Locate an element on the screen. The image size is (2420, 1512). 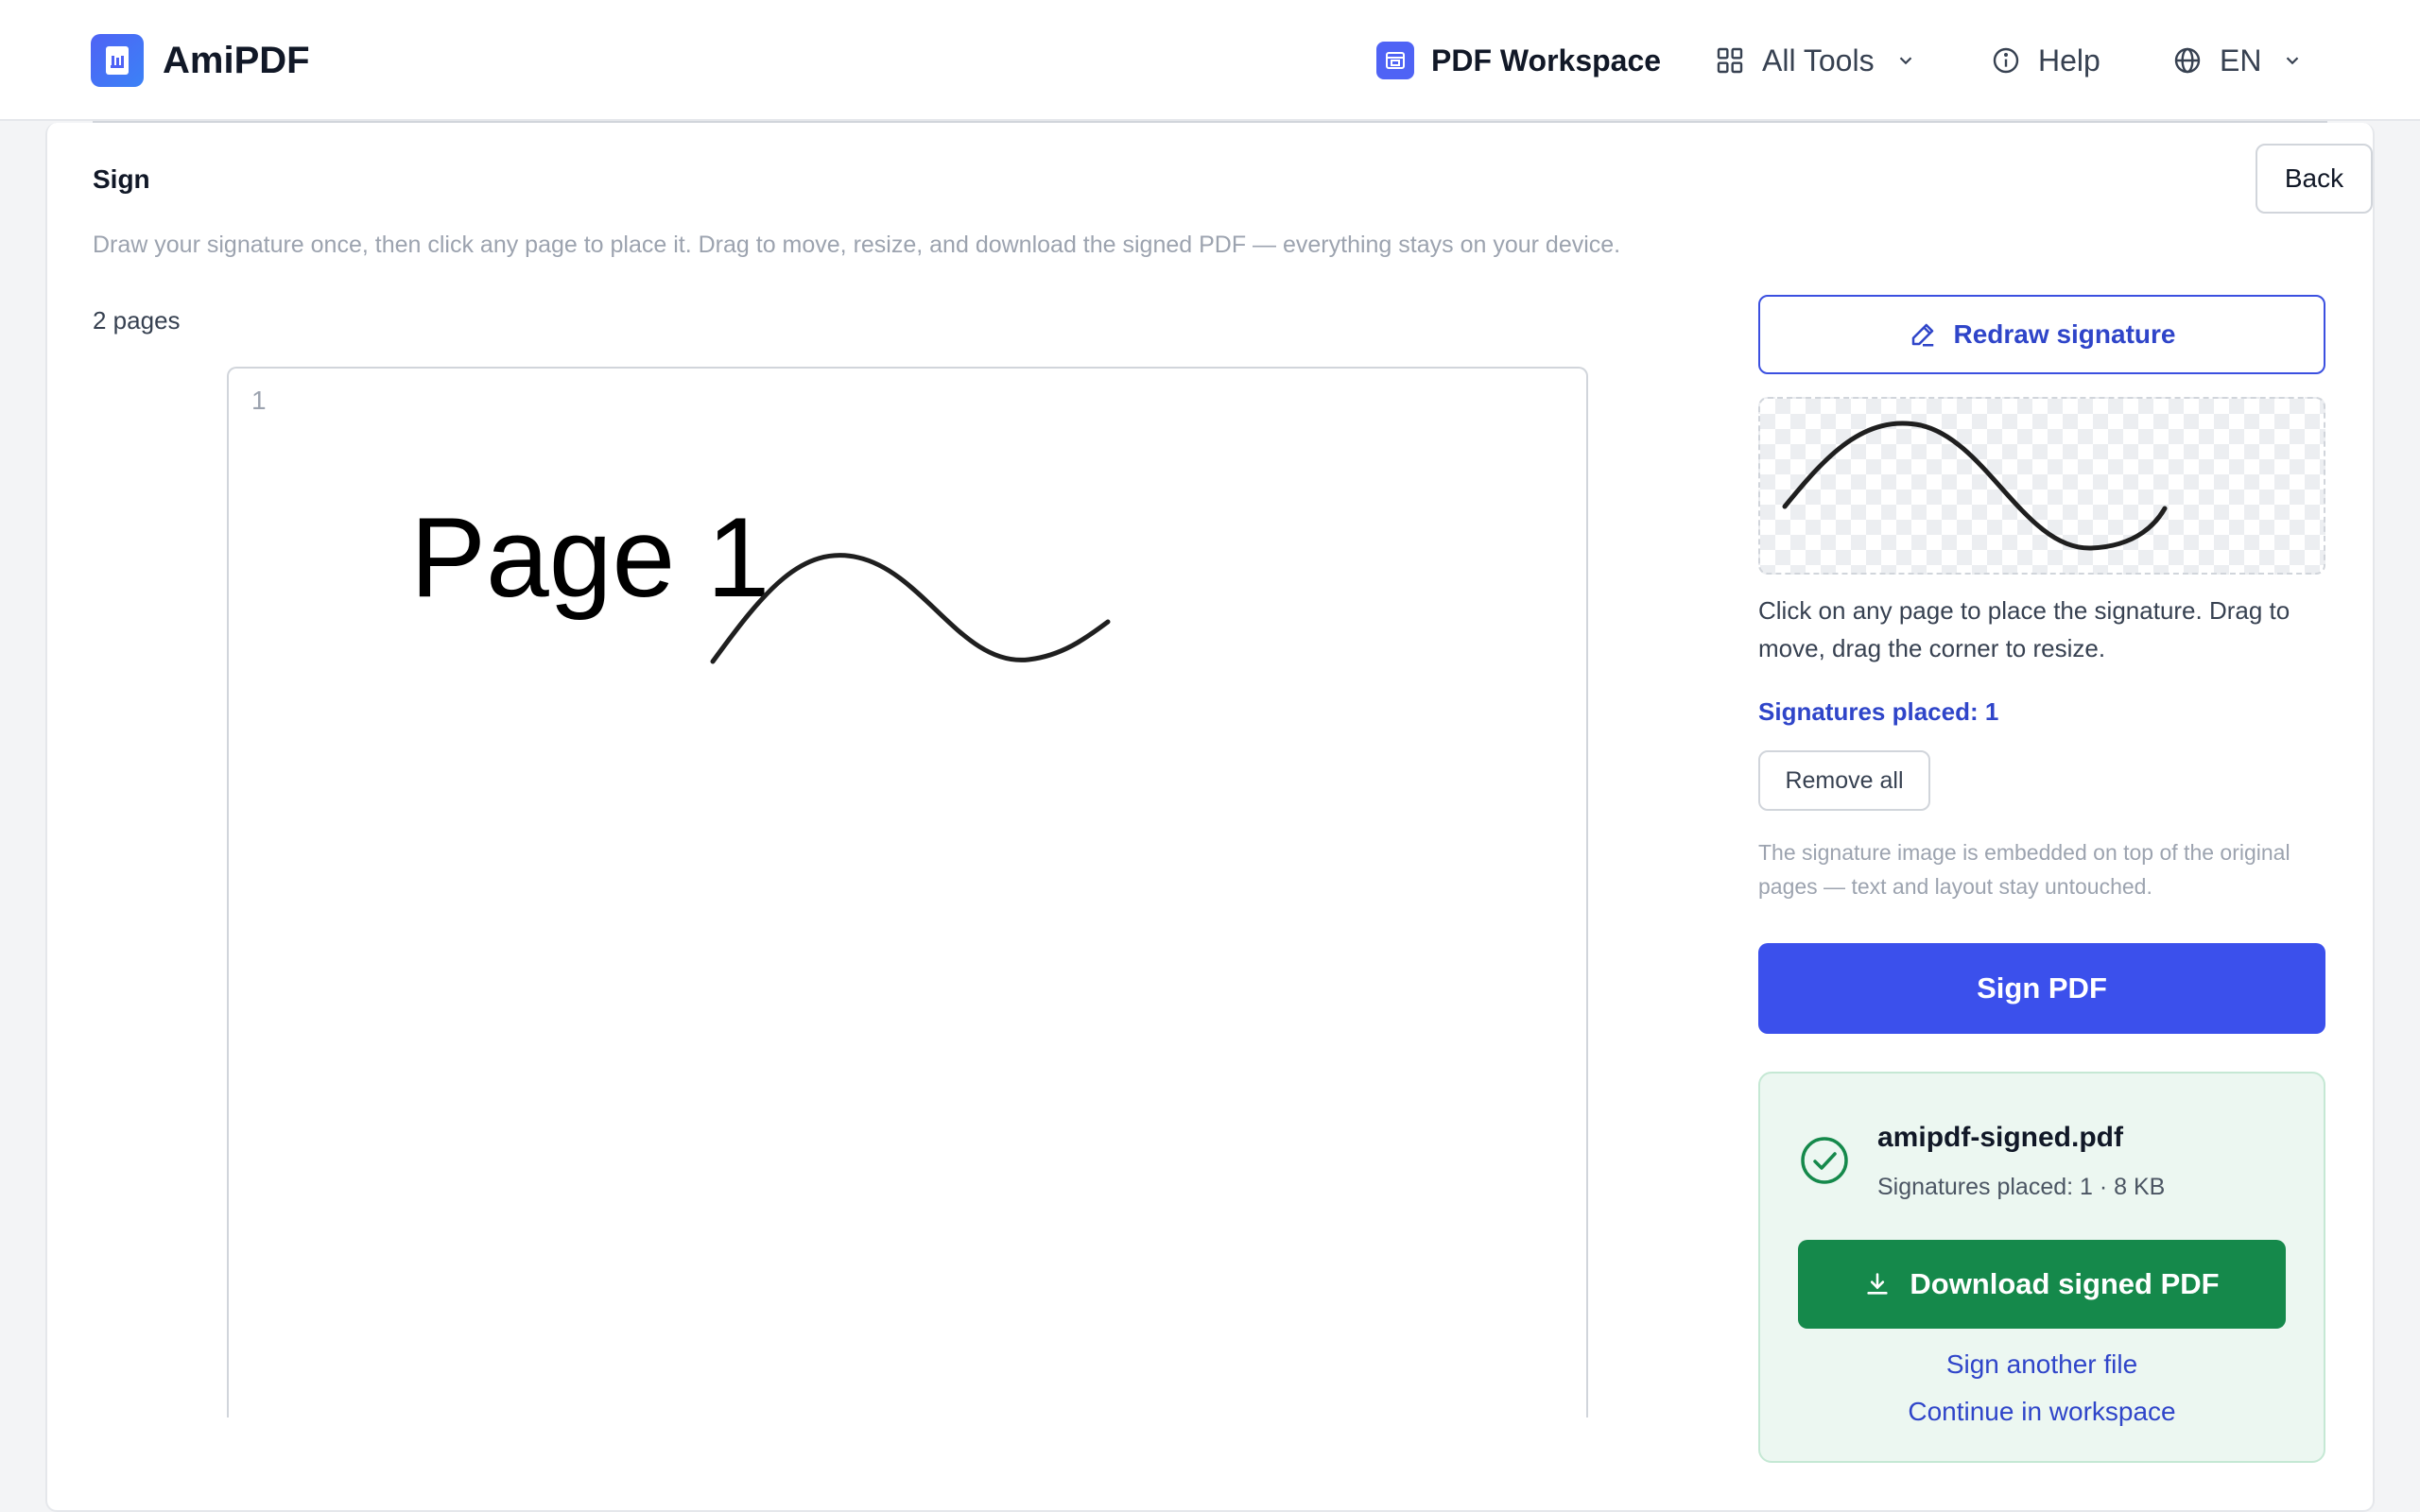
tool-title: Sign is located at coordinates (122, 179).